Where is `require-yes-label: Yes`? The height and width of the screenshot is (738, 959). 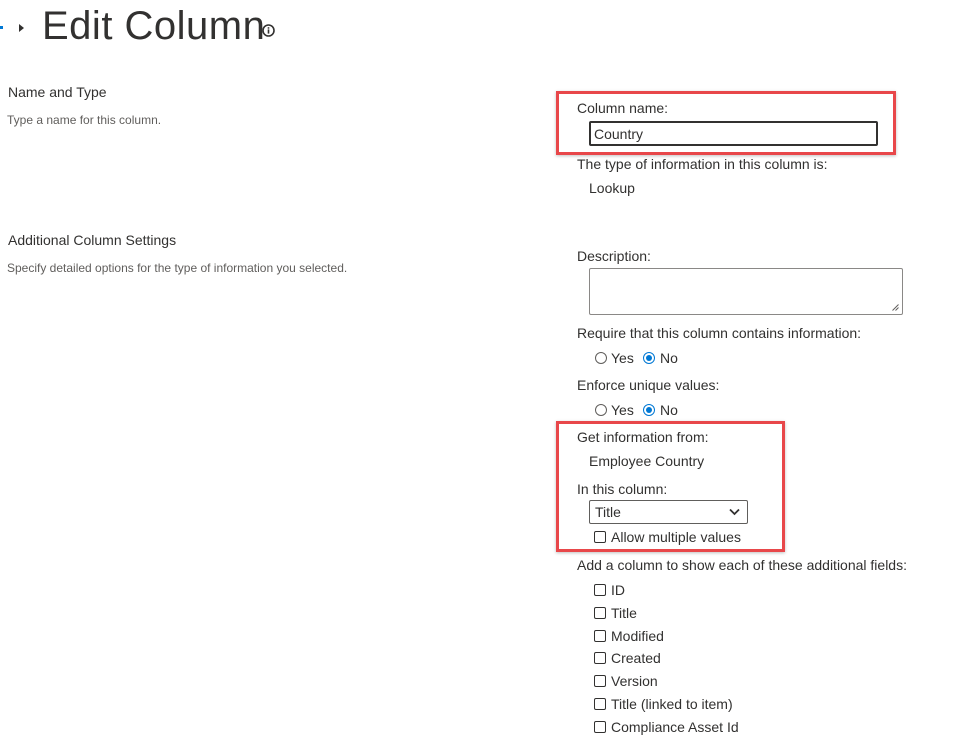
require-yes-label: Yes is located at coordinates (622, 358).